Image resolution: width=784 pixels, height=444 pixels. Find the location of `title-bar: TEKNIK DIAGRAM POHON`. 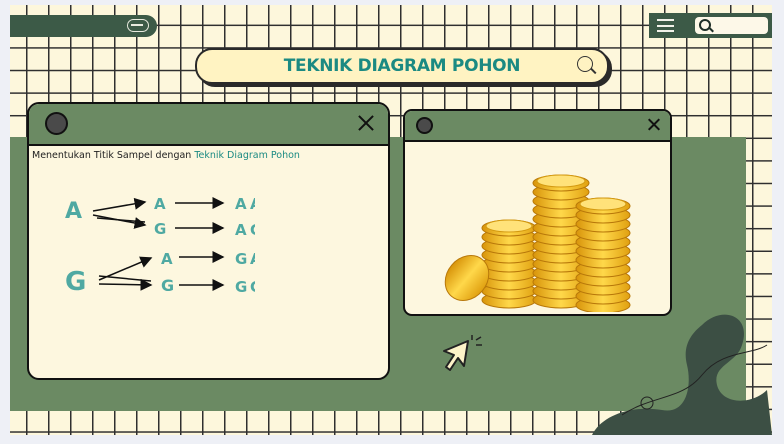

title-bar: TEKNIK DIAGRAM POHON is located at coordinates (402, 66).